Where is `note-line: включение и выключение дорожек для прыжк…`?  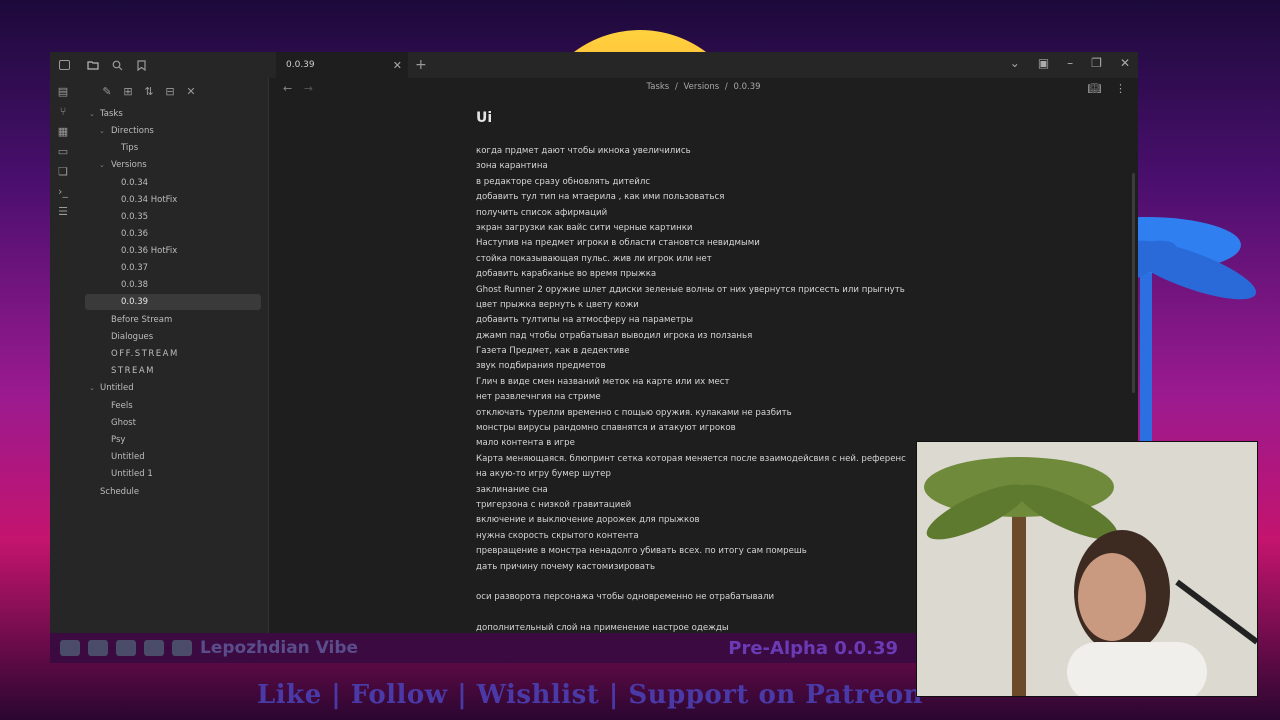
note-line: включение и выключение дорожек для прыжк… is located at coordinates (701, 520).